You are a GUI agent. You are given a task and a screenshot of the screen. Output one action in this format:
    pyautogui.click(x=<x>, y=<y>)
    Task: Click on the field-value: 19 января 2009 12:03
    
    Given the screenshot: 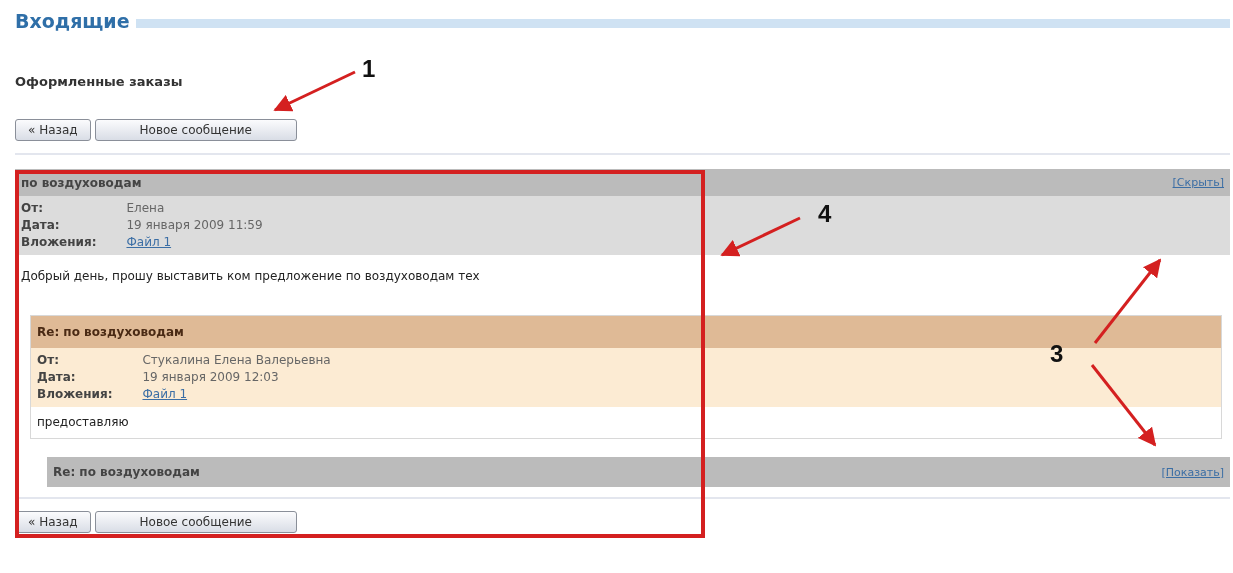 What is the action you would take?
    pyautogui.click(x=210, y=377)
    